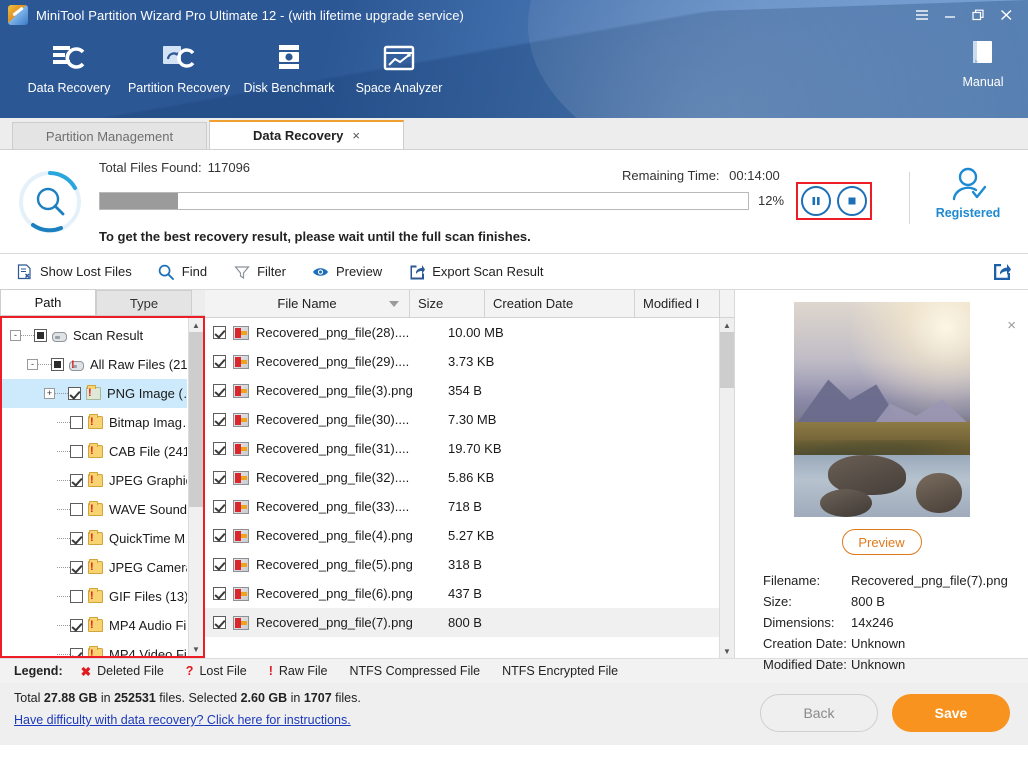  I want to click on toolbar-label: Preview, so click(359, 271).